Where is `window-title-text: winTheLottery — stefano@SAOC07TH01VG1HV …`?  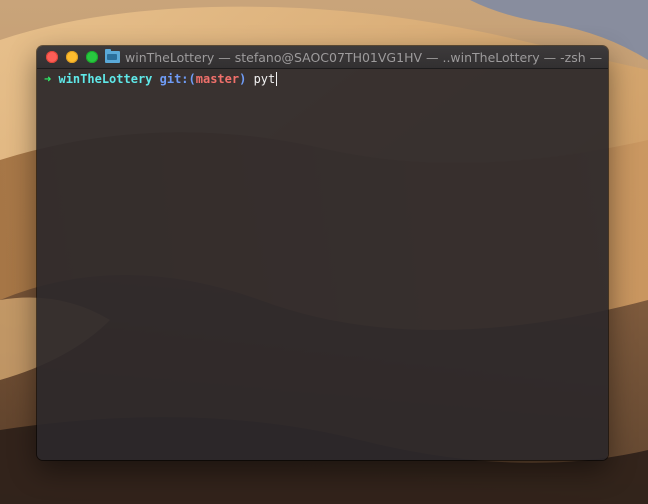
window-title-text: winTheLottery — stefano@SAOC07TH01VG1HV … is located at coordinates (363, 57).